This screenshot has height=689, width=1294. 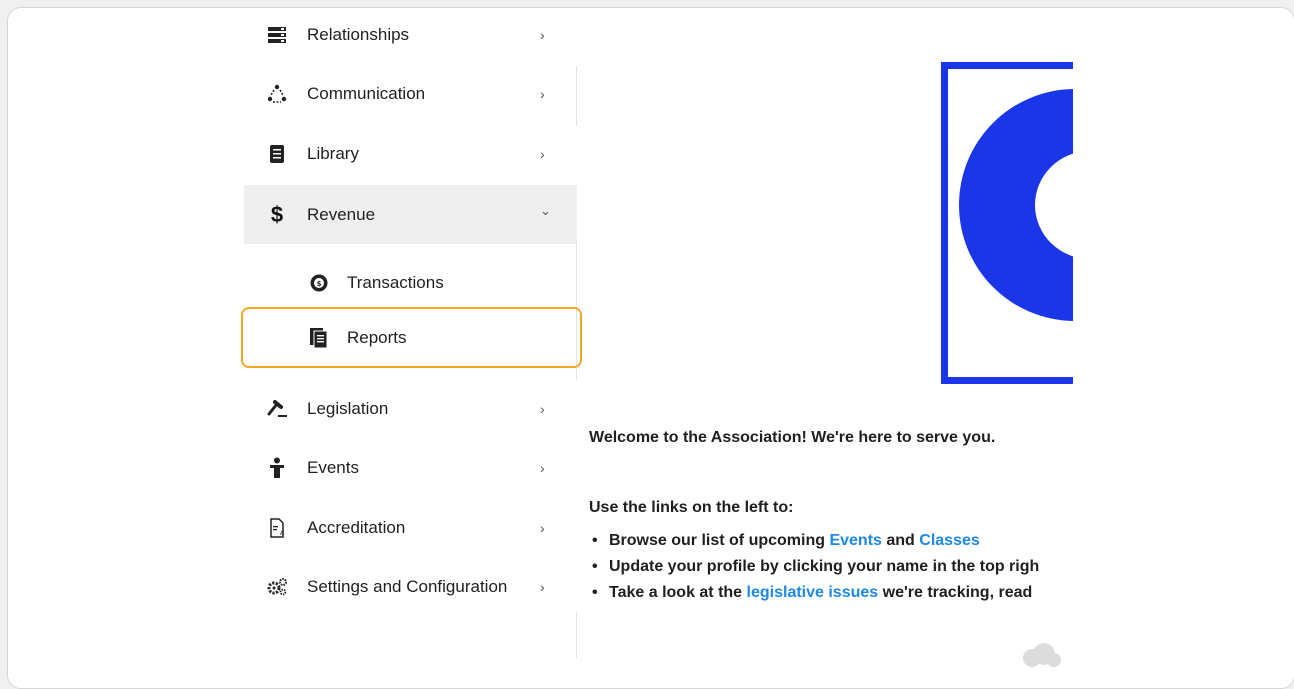 I want to click on gavel-icon, so click(x=277, y=409).